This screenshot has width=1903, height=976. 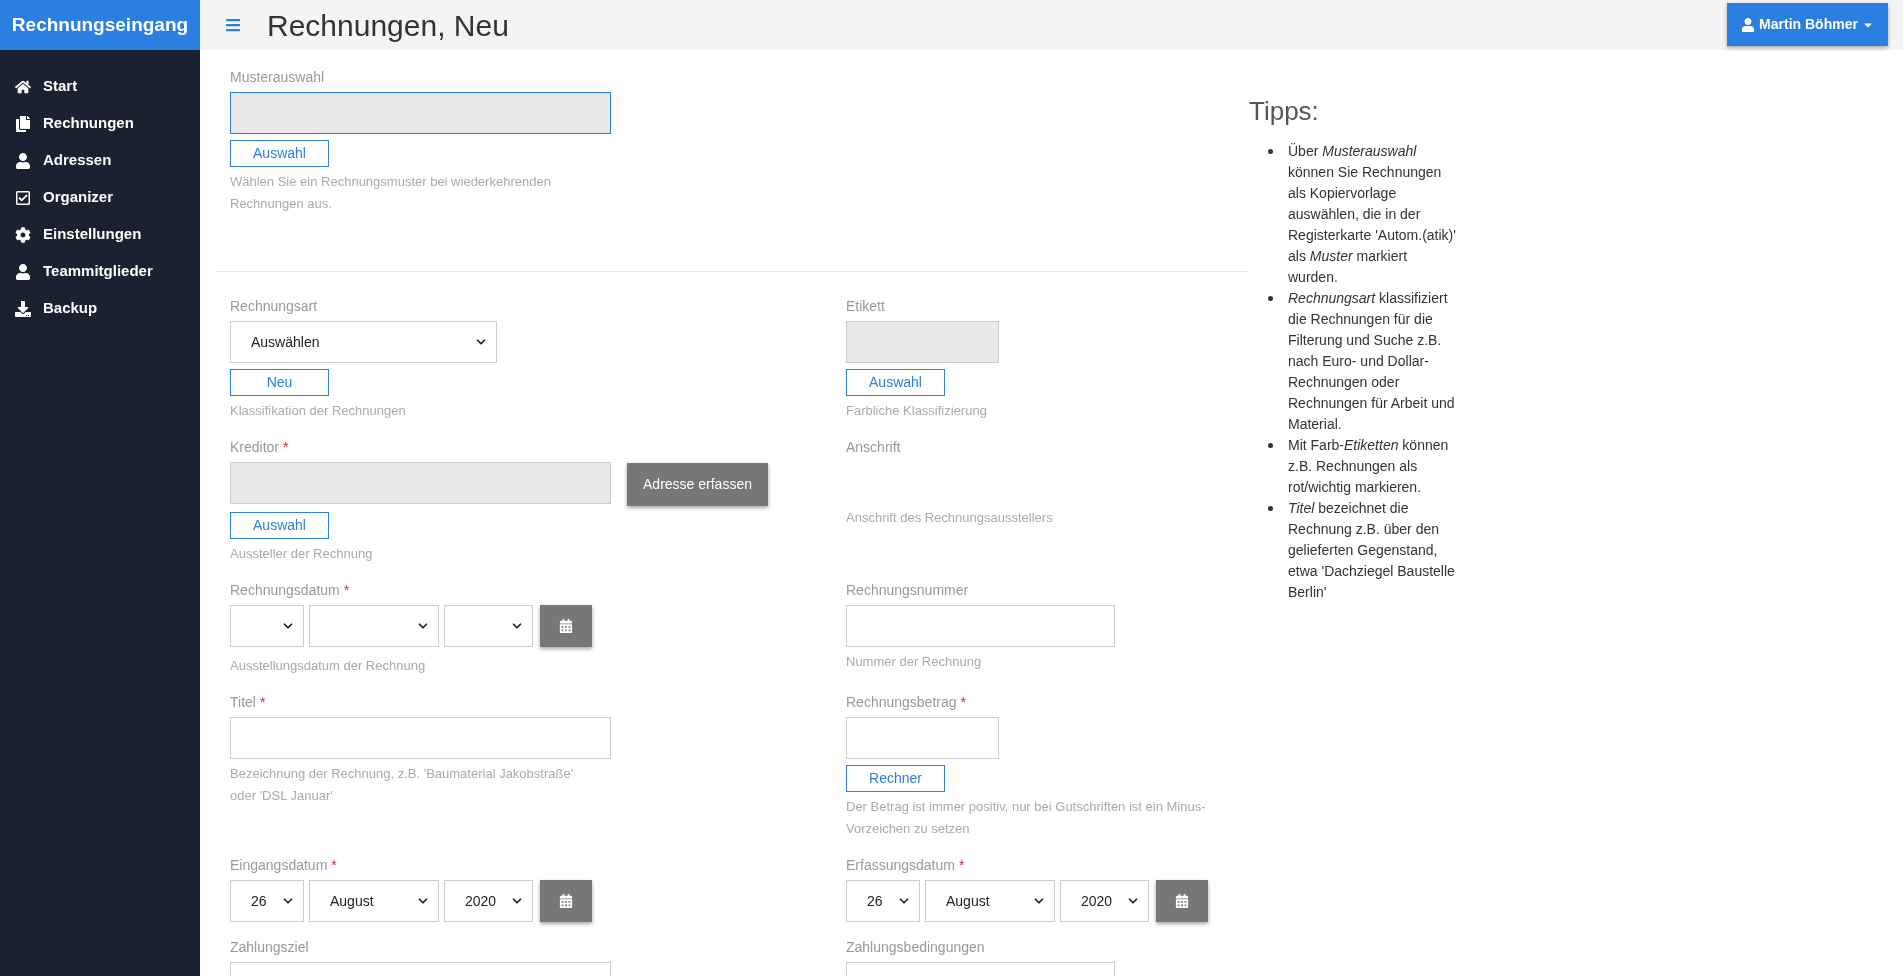 I want to click on field-label: Musterauswahl, so click(x=277, y=77).